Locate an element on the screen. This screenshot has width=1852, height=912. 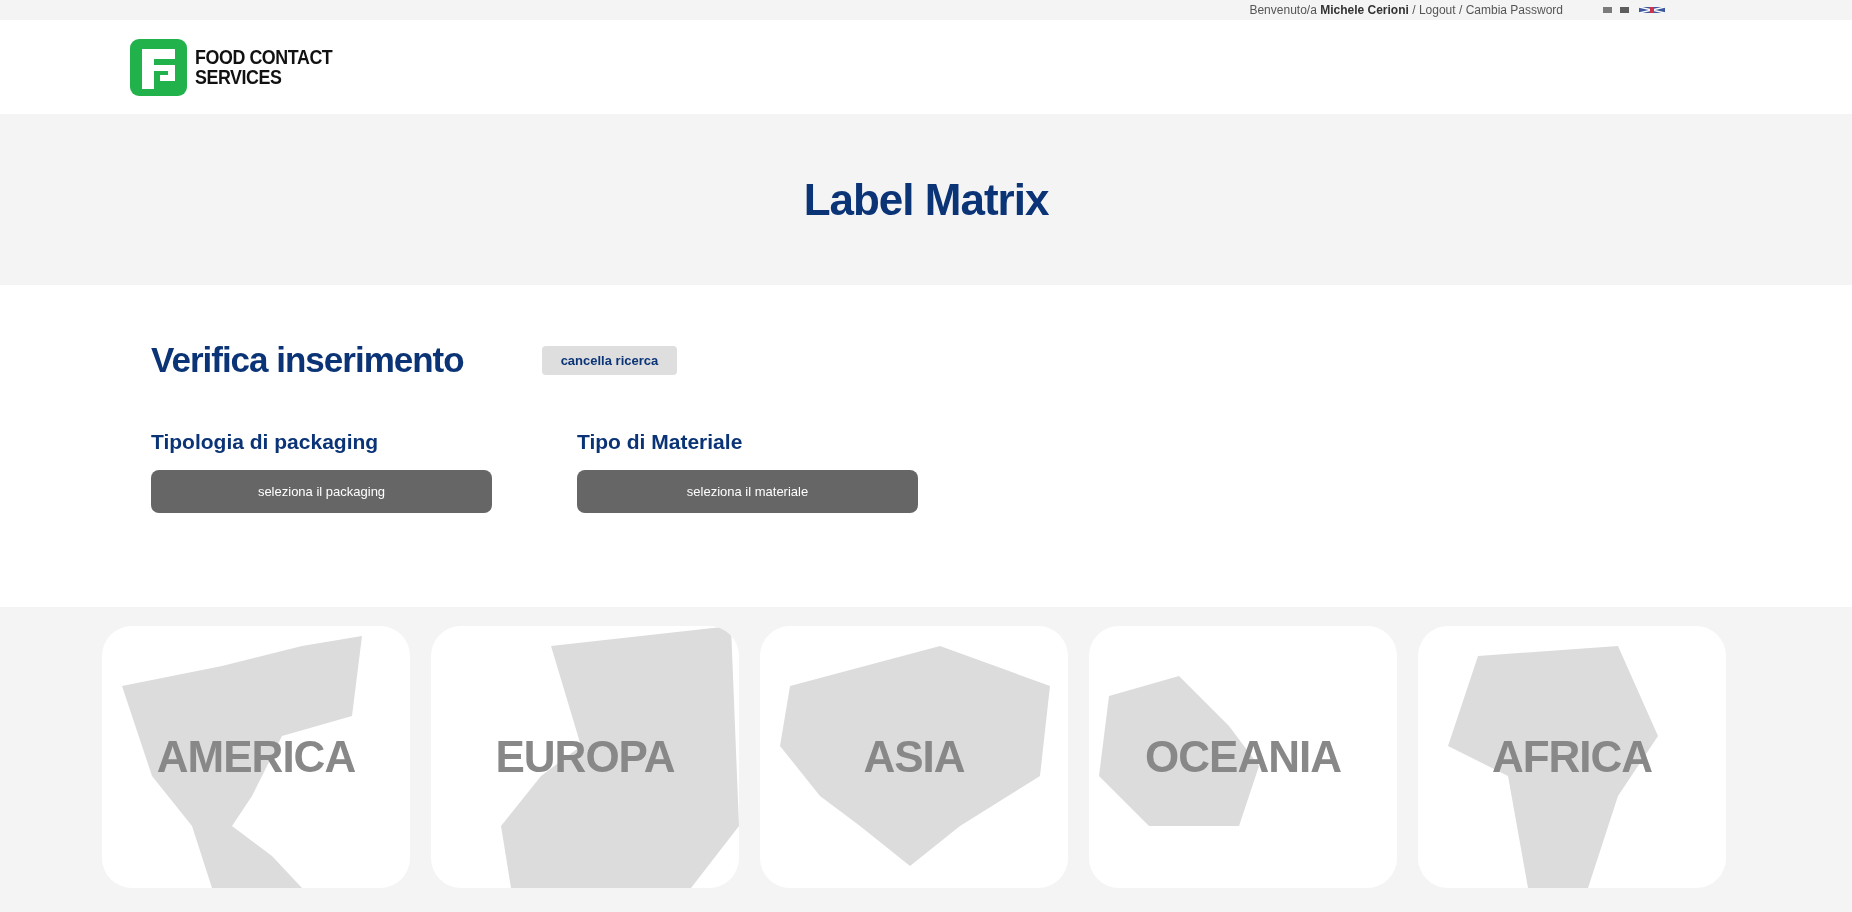
logo-text: FOOD CONTACT SERVICES is located at coordinates (264, 67).